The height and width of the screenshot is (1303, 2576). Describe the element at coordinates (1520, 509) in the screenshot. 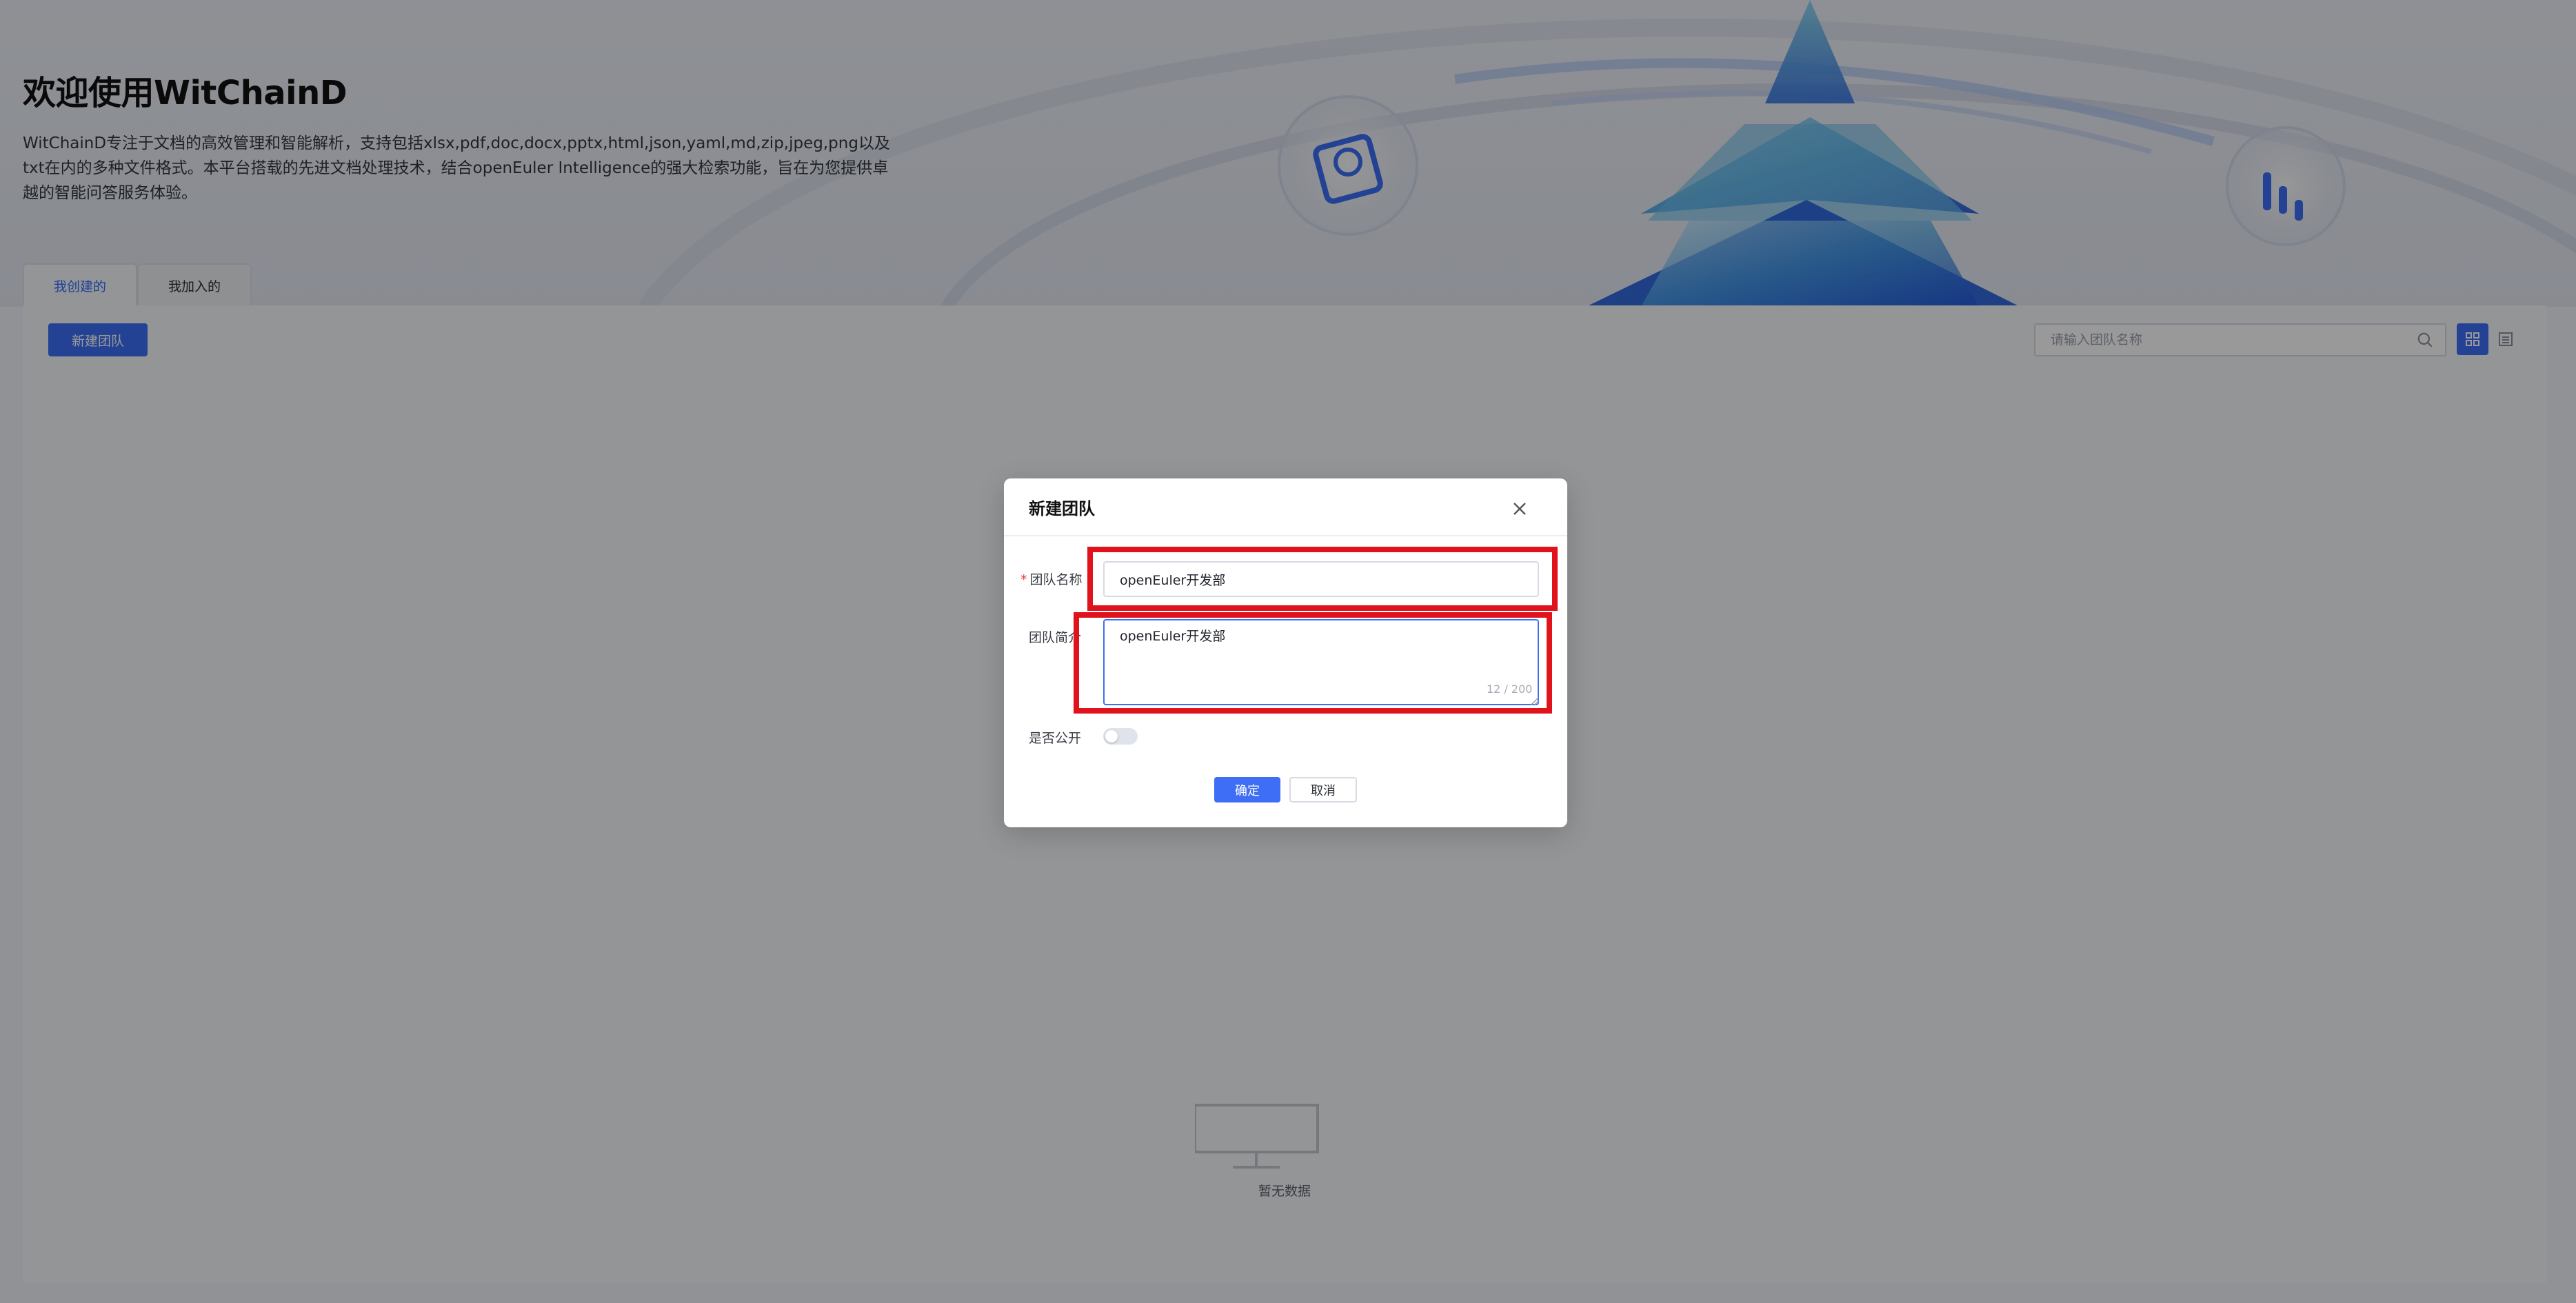

I see `close-icon` at that location.